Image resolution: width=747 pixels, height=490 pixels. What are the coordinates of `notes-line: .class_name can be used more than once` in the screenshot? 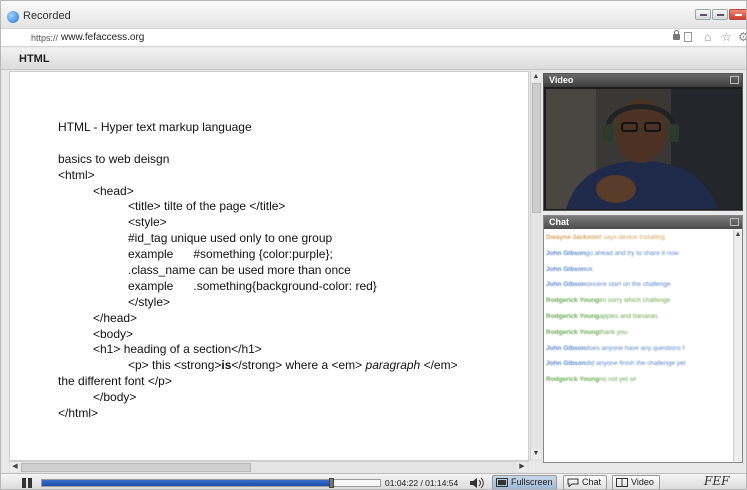 It's located at (239, 270).